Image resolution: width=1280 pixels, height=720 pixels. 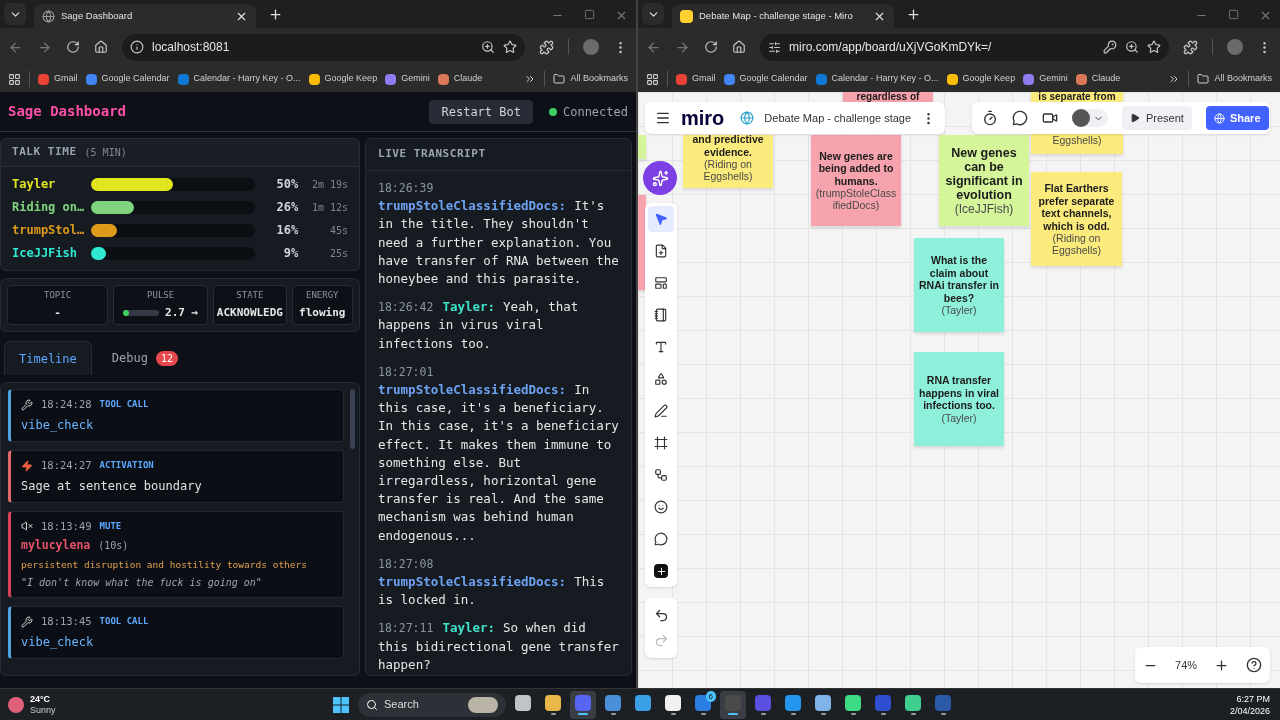 I want to click on menu-icon, so click(x=663, y=118).